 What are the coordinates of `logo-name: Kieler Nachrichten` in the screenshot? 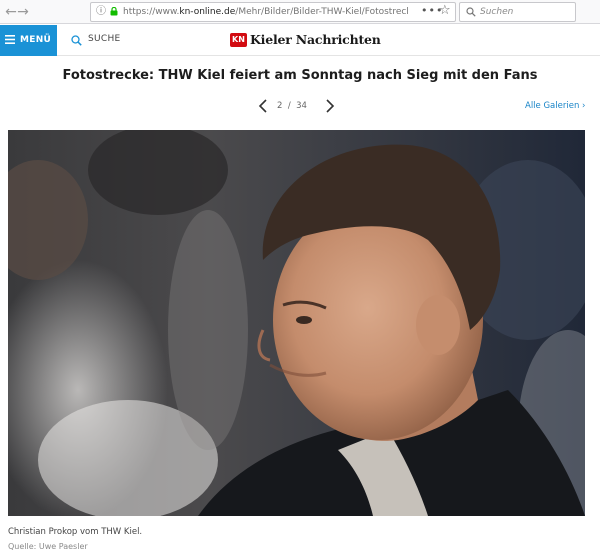 It's located at (315, 39).